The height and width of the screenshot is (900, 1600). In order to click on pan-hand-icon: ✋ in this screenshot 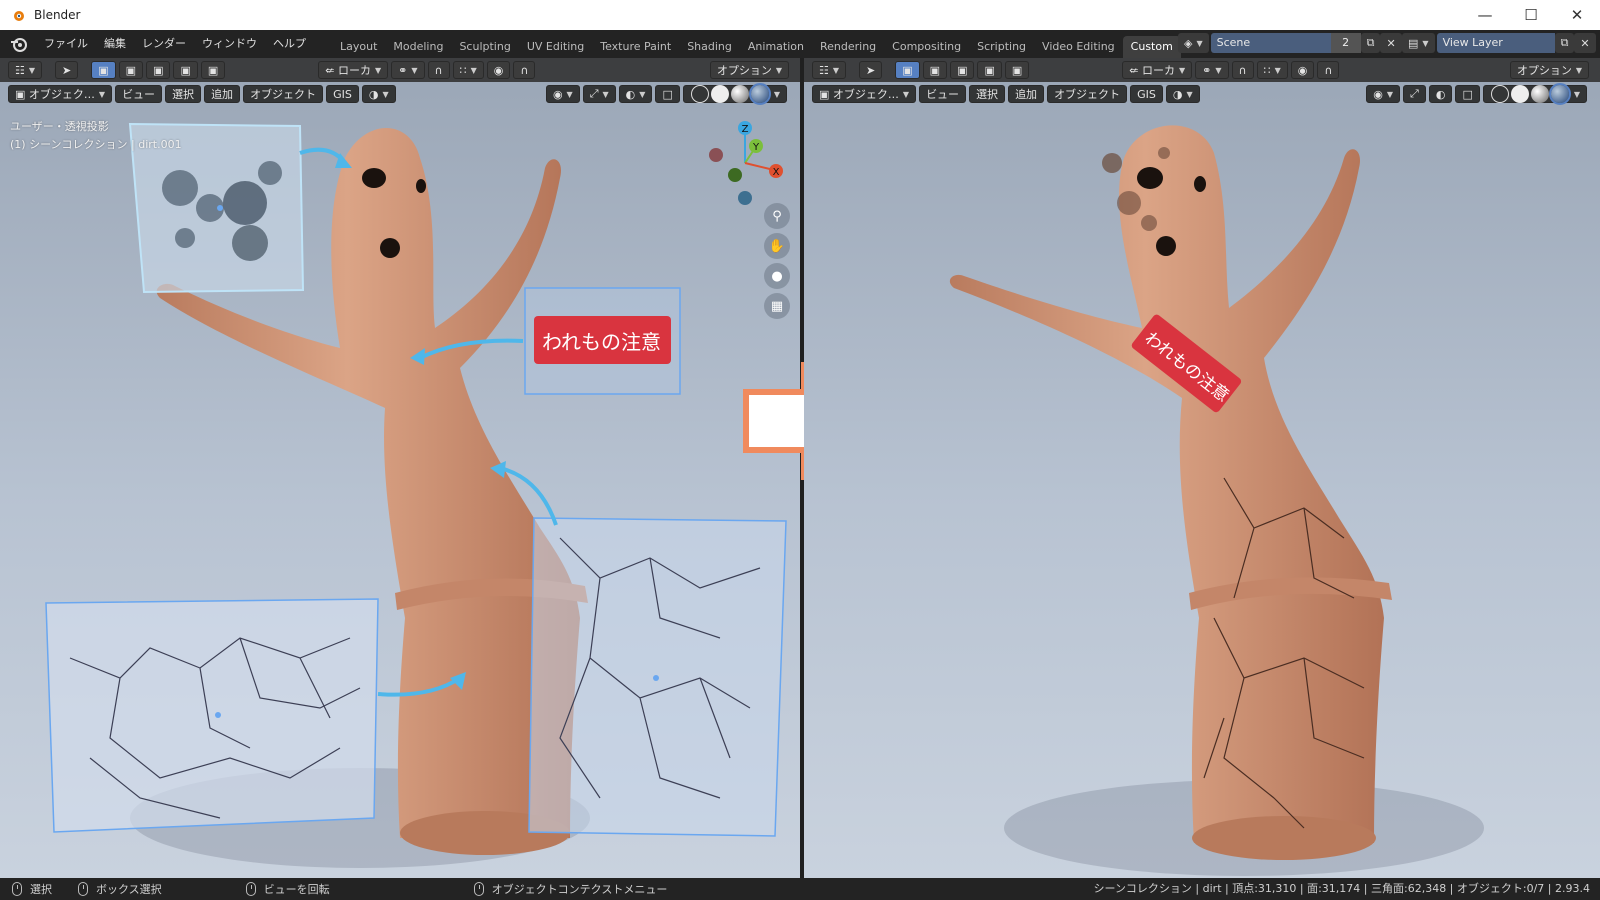, I will do `click(777, 246)`.